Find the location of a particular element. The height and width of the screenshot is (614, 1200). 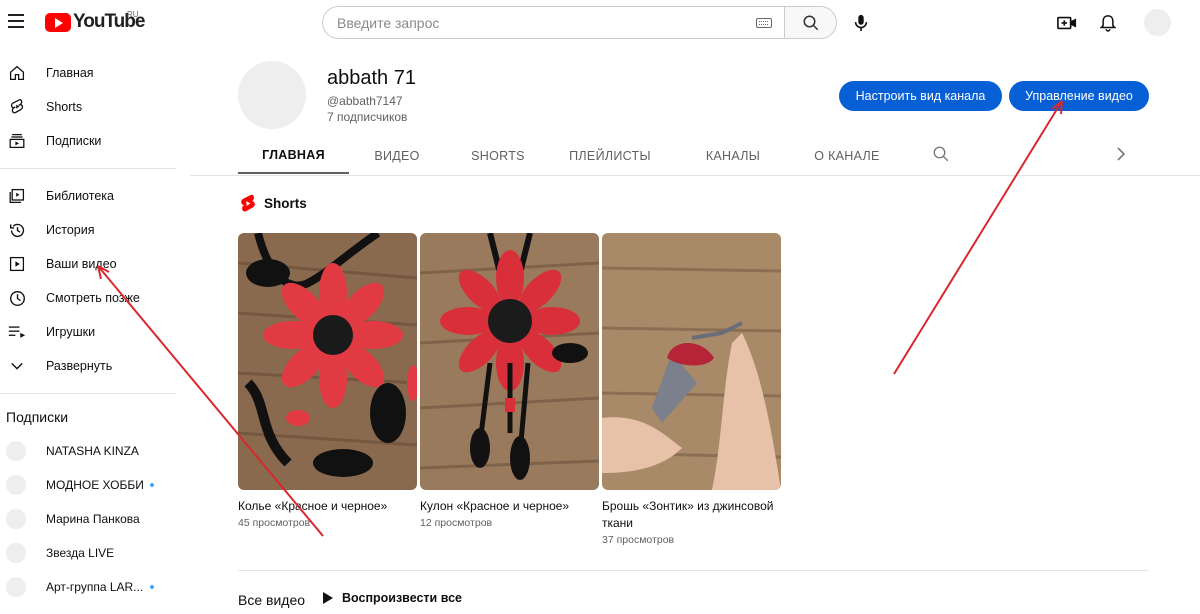

play-all-label: Воспроизвести все is located at coordinates (402, 598).